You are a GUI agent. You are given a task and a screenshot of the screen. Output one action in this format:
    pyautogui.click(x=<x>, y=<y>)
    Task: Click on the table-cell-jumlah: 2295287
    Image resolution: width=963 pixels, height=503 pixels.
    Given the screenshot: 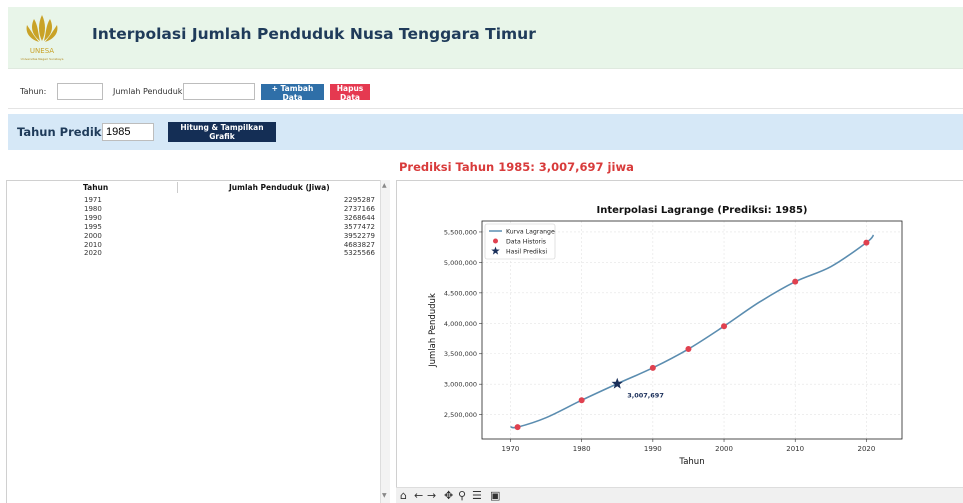 What is the action you would take?
    pyautogui.click(x=359, y=200)
    